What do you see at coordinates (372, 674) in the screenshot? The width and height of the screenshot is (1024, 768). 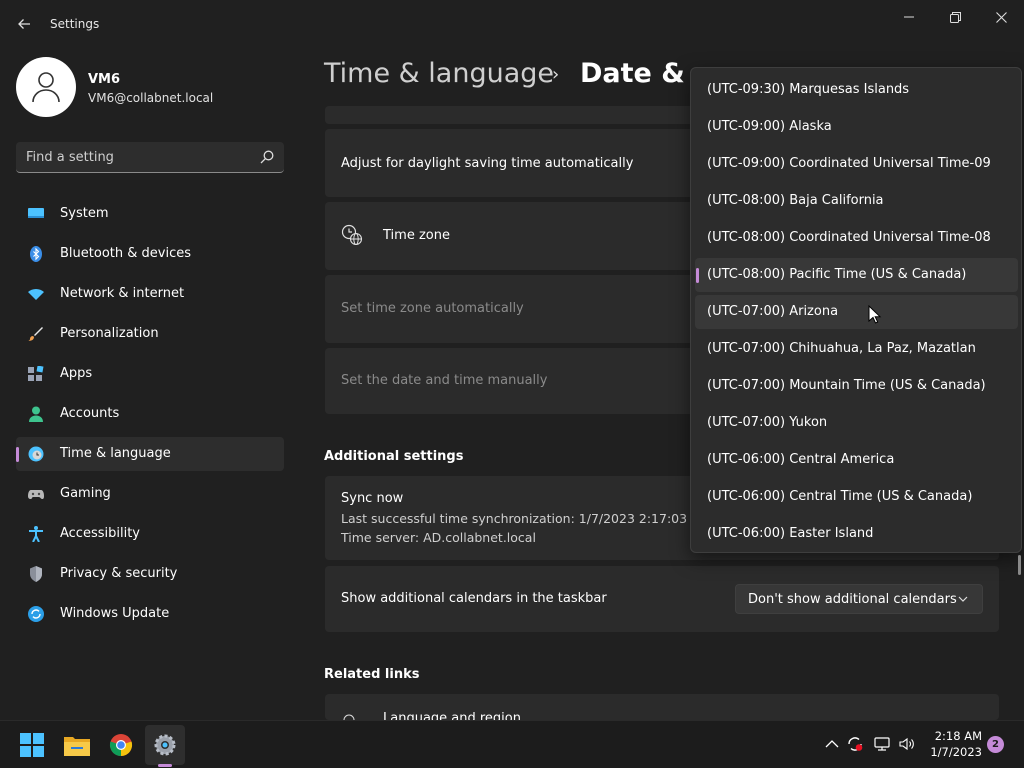 I see `related-links-title: Related links` at bounding box center [372, 674].